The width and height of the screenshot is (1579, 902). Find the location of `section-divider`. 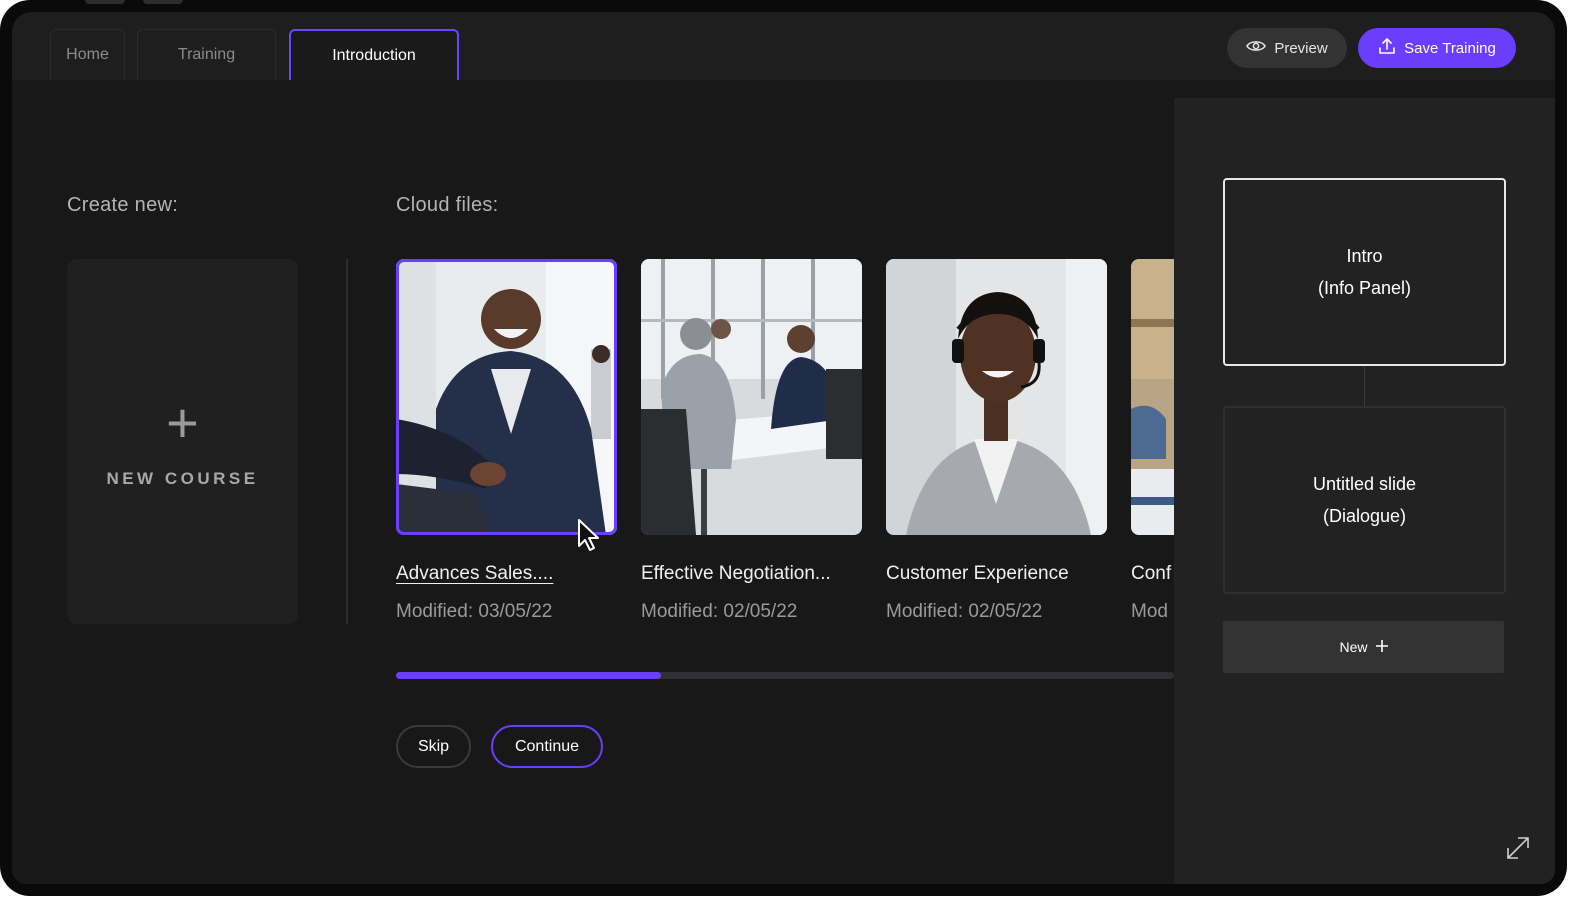

section-divider is located at coordinates (347, 441).